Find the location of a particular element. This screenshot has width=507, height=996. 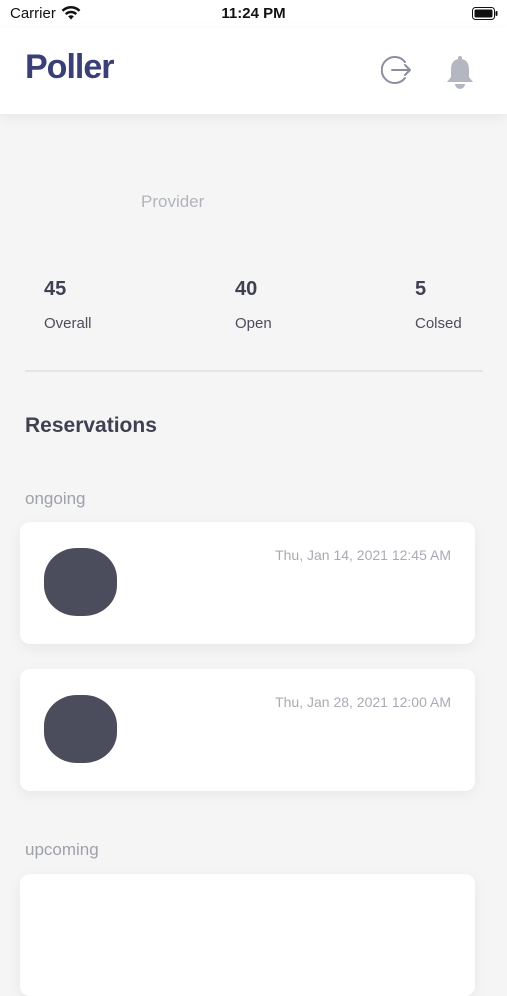

reservation-date: Thu, Jan 28, 2021 12:00 AM is located at coordinates (363, 702).